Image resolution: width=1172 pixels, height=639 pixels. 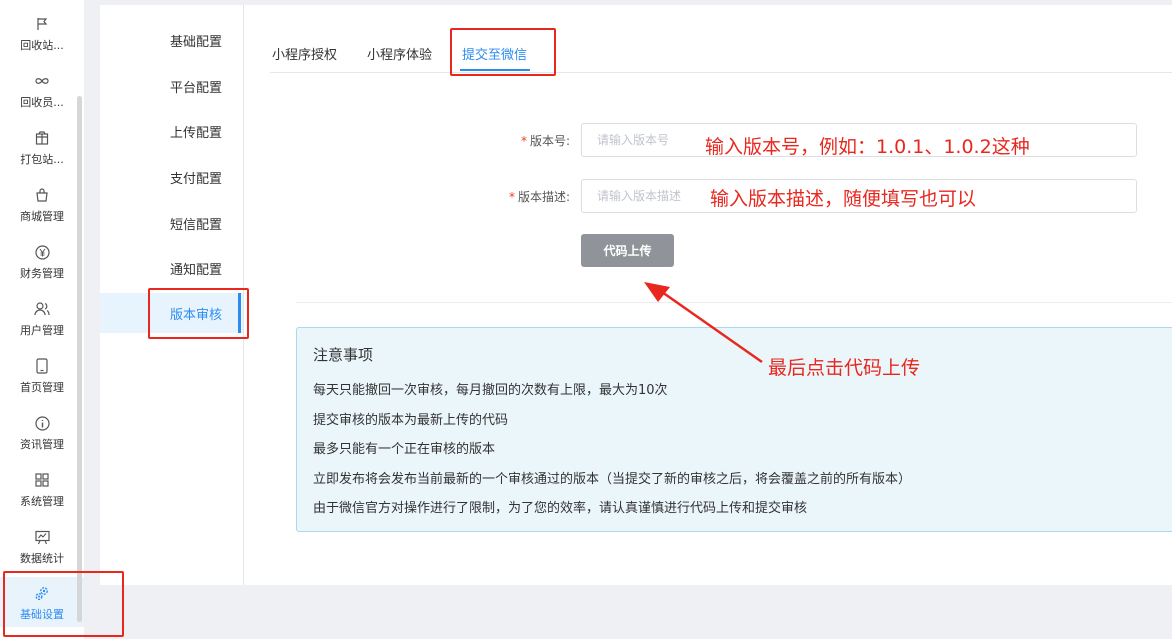 I want to click on submenu-highlight-box, so click(x=198, y=313).